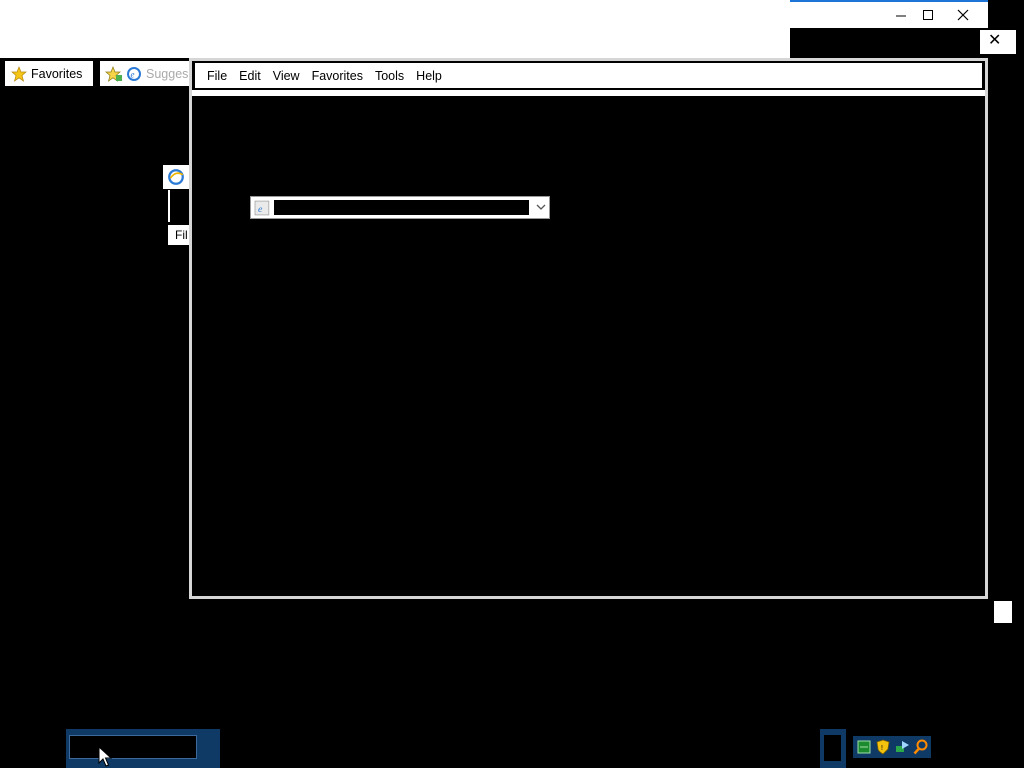  Describe the element at coordinates (1003, 612) in the screenshot. I see `scrollbar-fragment` at that location.